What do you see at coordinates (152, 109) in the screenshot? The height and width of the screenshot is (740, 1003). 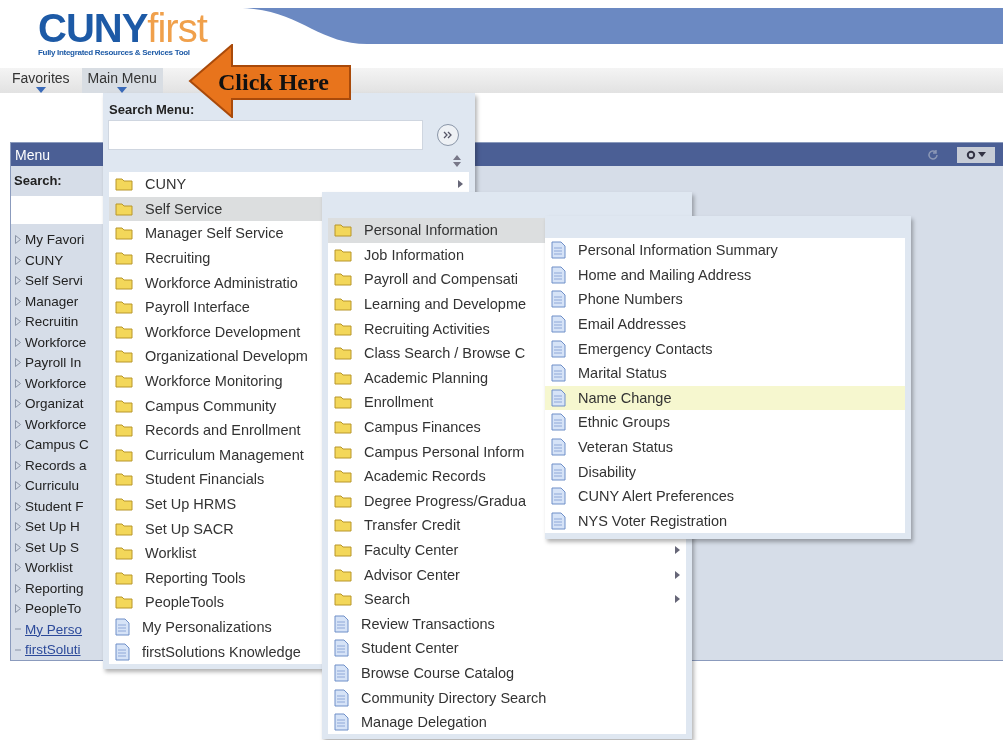 I see `search-menu-label: Search Menu:` at bounding box center [152, 109].